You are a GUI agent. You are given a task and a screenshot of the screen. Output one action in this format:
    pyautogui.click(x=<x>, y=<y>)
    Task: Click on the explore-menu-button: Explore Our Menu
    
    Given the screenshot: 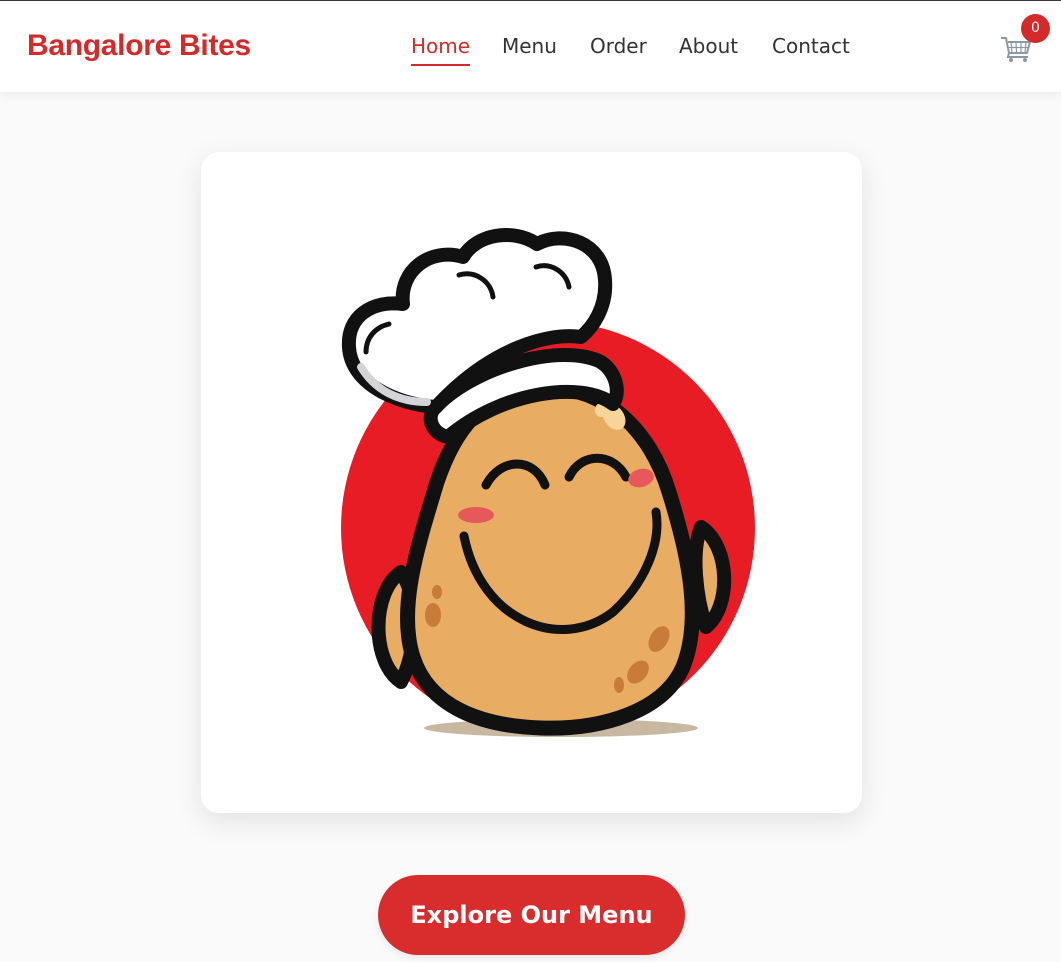 What is the action you would take?
    pyautogui.click(x=531, y=915)
    